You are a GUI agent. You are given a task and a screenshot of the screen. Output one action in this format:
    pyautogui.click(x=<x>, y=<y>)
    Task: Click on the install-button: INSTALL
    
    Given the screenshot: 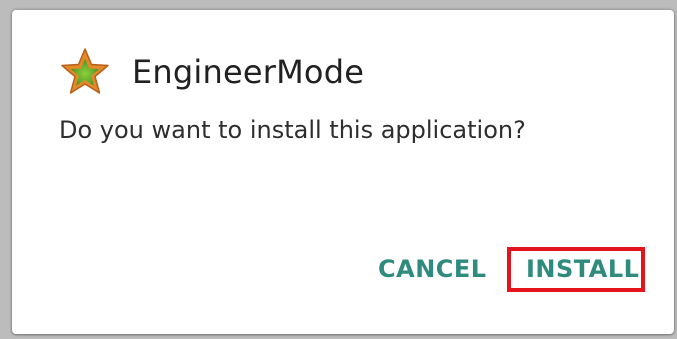 What is the action you would take?
    pyautogui.click(x=582, y=269)
    